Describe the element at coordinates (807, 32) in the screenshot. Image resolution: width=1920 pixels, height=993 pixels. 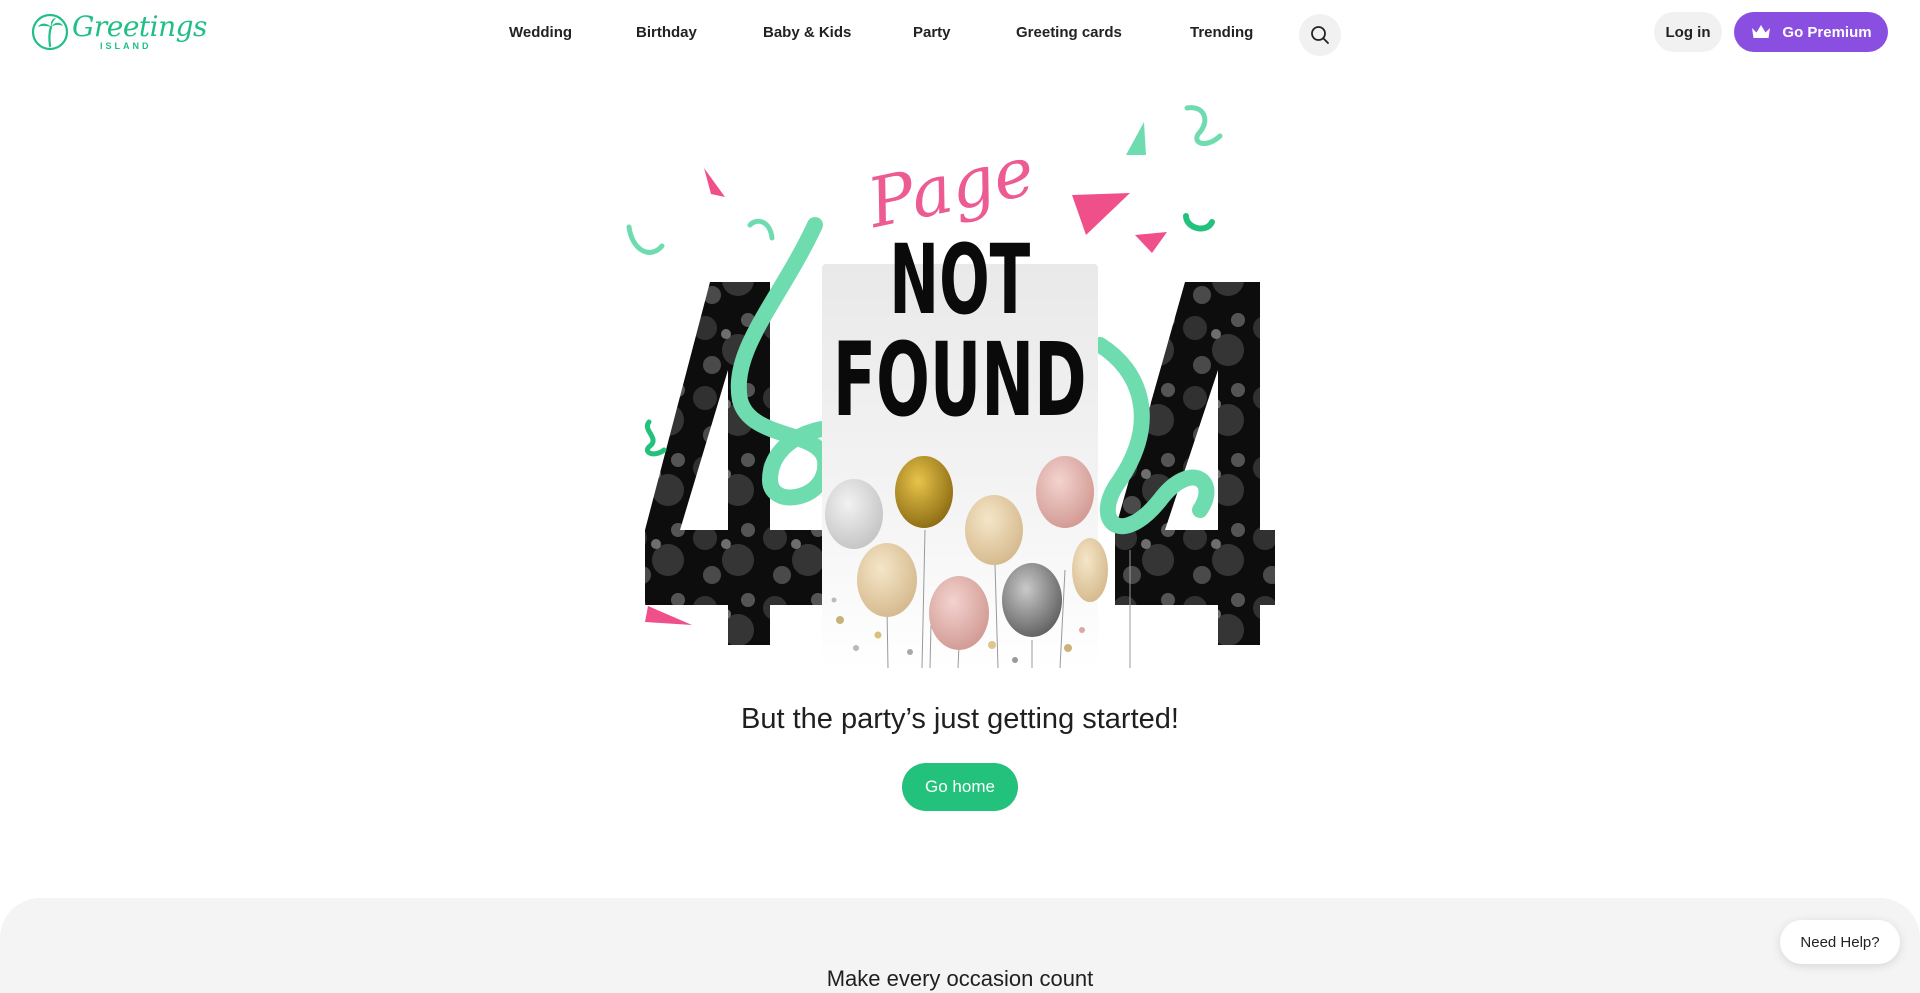
I see `nav-item-baby-kids: Baby & Kids` at that location.